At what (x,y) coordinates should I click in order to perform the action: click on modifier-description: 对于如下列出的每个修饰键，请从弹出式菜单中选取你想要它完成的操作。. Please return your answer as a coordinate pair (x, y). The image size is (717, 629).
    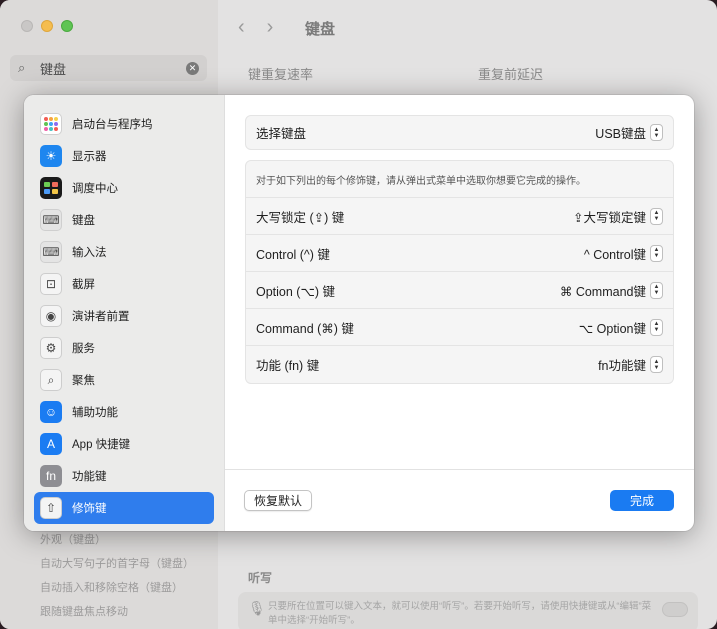
    Looking at the image, I should click on (459, 179).